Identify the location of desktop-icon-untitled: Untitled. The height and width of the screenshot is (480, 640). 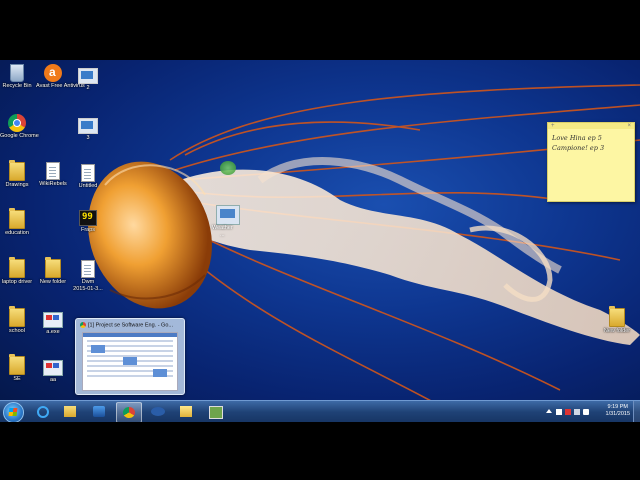
(88, 176).